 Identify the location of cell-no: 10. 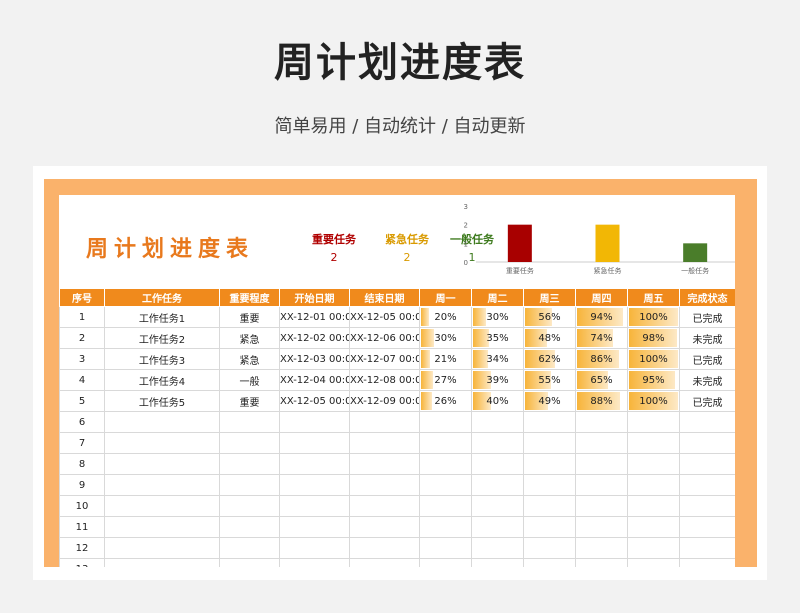
(82, 506).